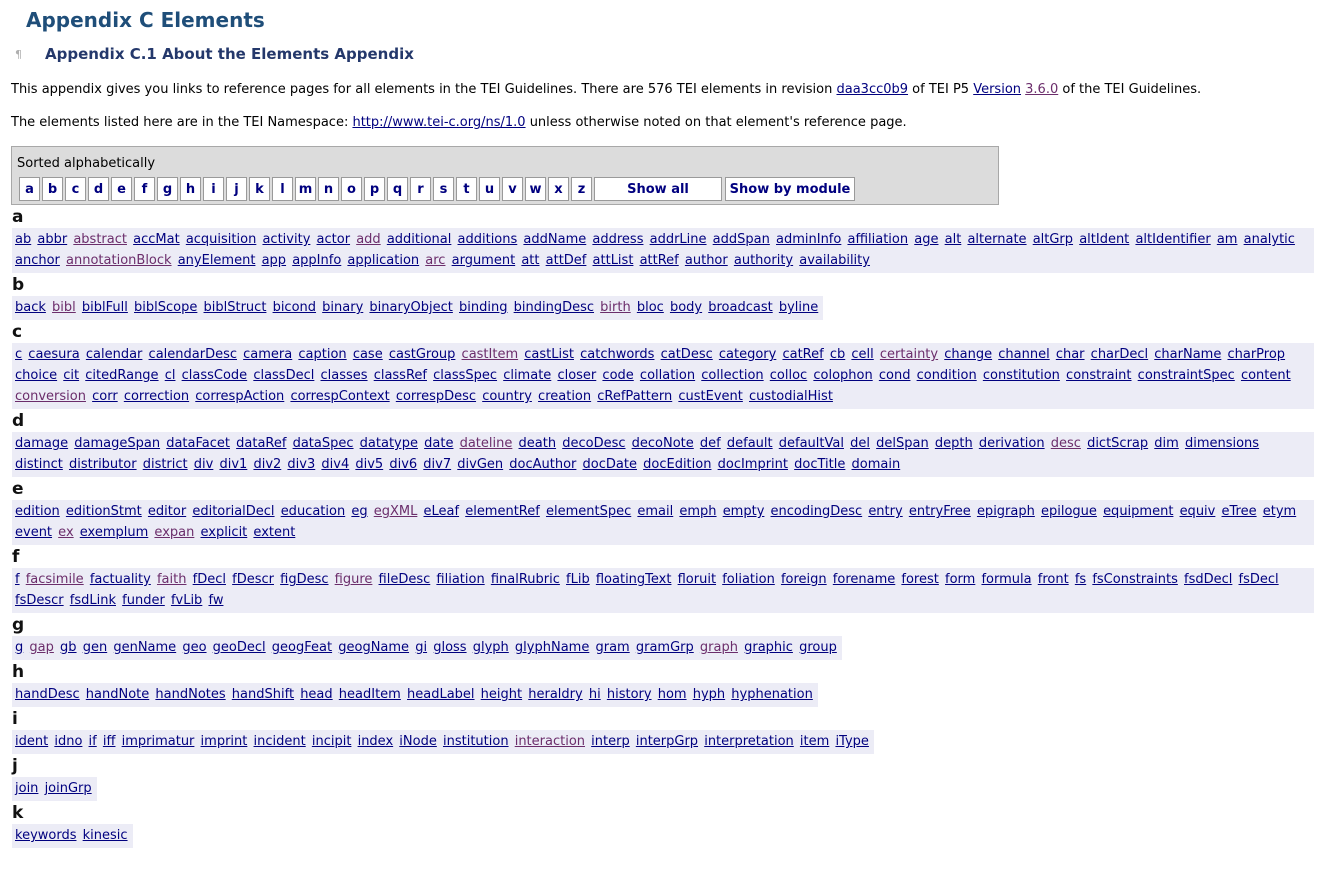  I want to click on element-link: classCode, so click(215, 375).